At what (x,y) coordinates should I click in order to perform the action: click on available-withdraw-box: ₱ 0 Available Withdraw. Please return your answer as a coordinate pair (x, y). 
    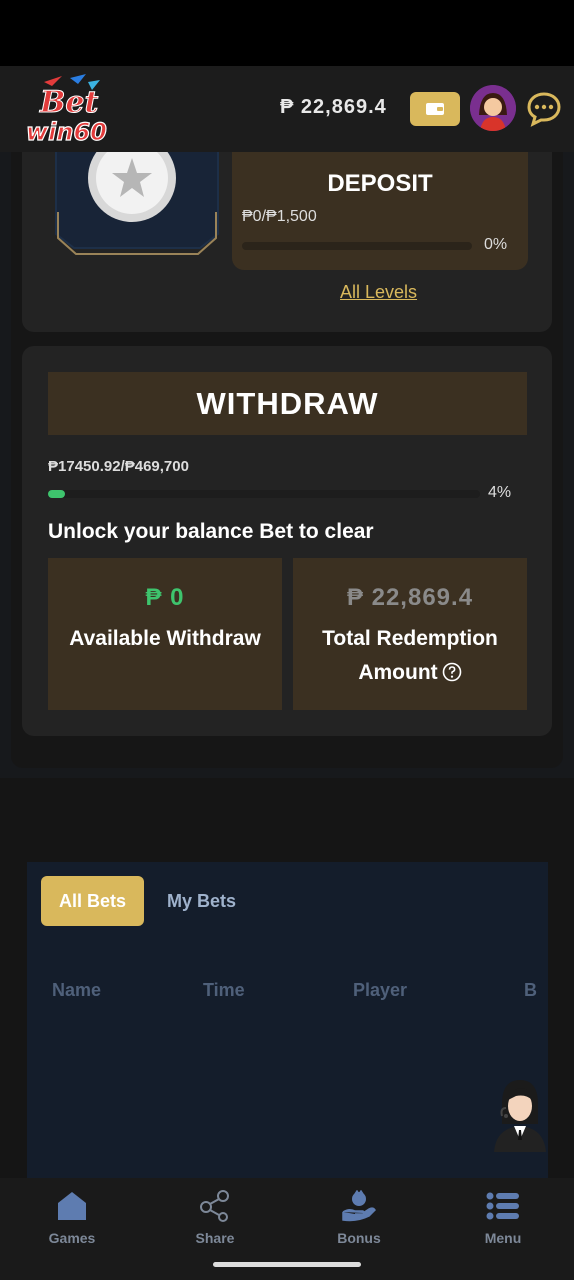
    Looking at the image, I should click on (165, 634).